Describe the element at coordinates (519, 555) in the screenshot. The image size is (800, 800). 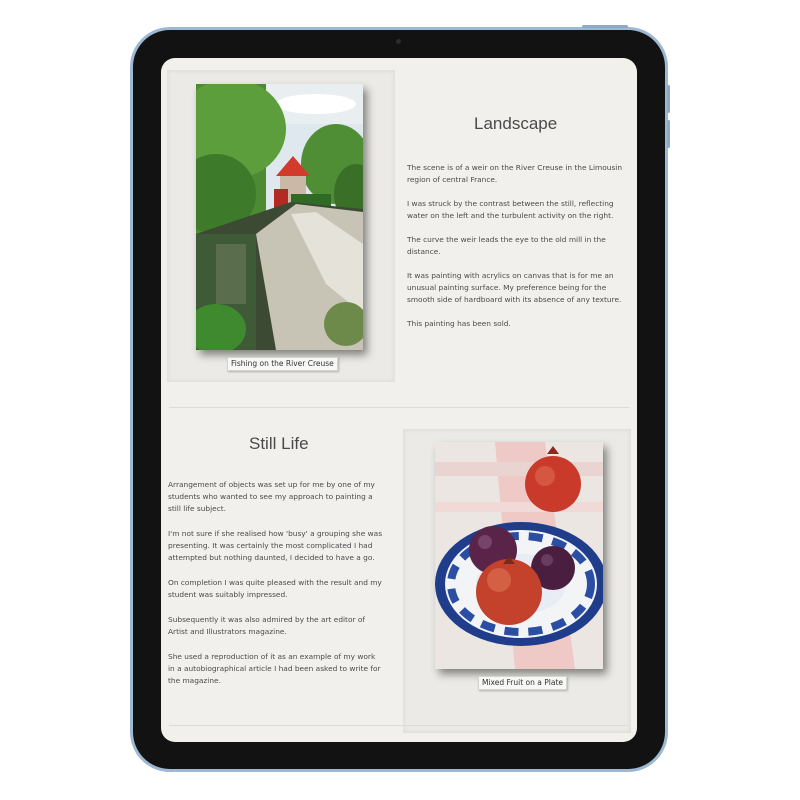
I see `still-life-painting` at that location.